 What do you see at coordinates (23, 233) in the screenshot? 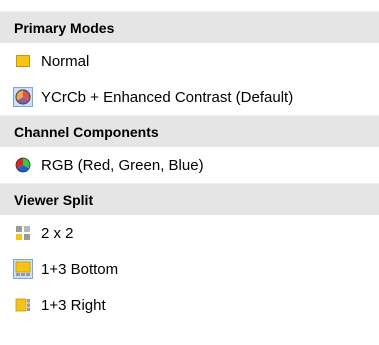
I see `grid-2x2-icon` at bounding box center [23, 233].